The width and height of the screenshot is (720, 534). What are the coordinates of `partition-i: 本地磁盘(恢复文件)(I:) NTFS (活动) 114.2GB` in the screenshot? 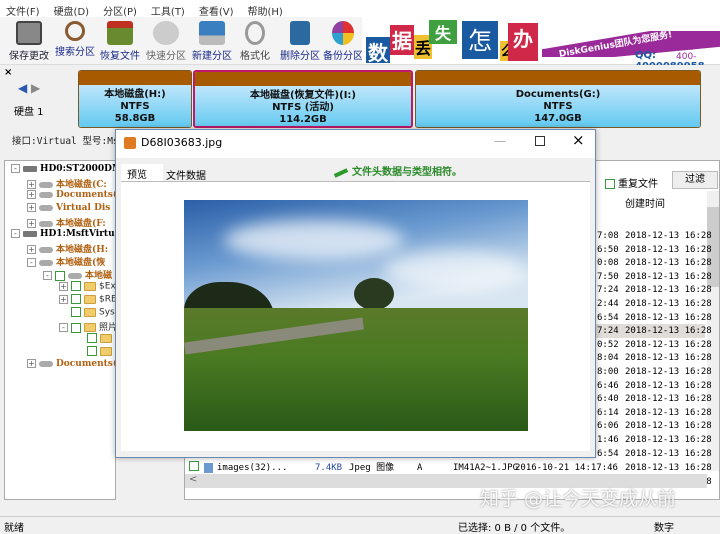 It's located at (303, 99).